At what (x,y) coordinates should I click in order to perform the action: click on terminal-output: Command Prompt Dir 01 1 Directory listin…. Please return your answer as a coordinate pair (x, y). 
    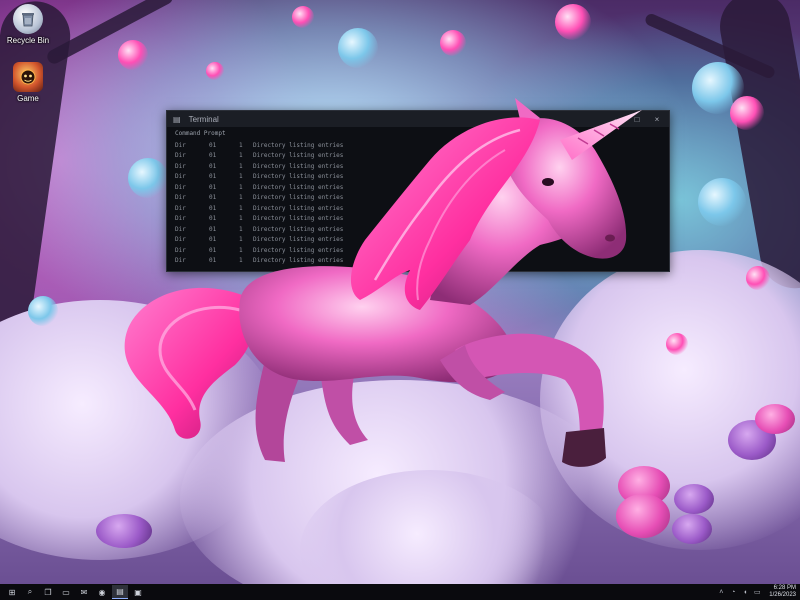
    Looking at the image, I should click on (418, 198).